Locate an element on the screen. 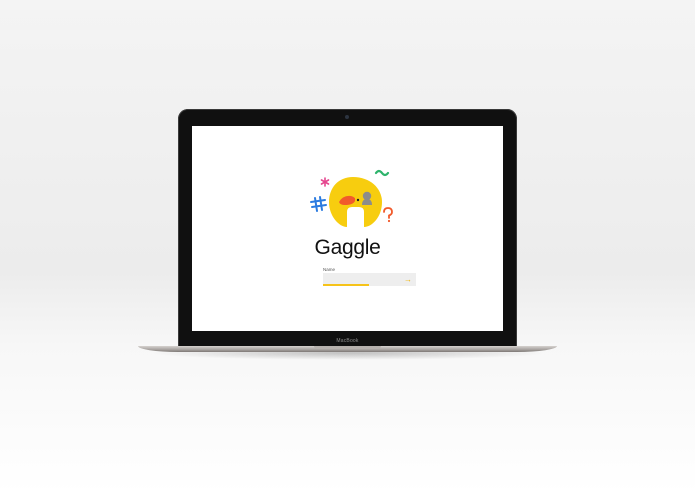 This screenshot has height=494, width=695. question-icon is located at coordinates (388, 215).